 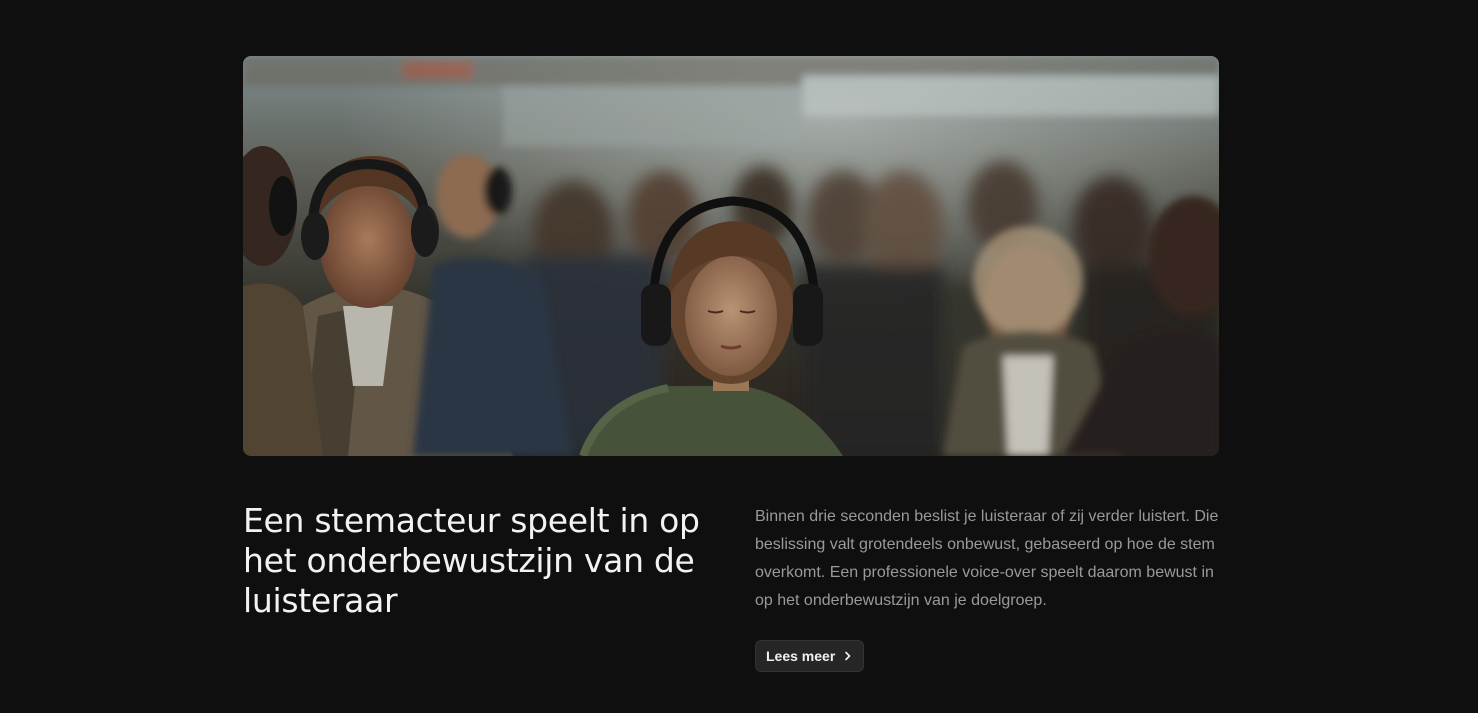 I want to click on read-more-button: Lees meer, so click(x=810, y=656).